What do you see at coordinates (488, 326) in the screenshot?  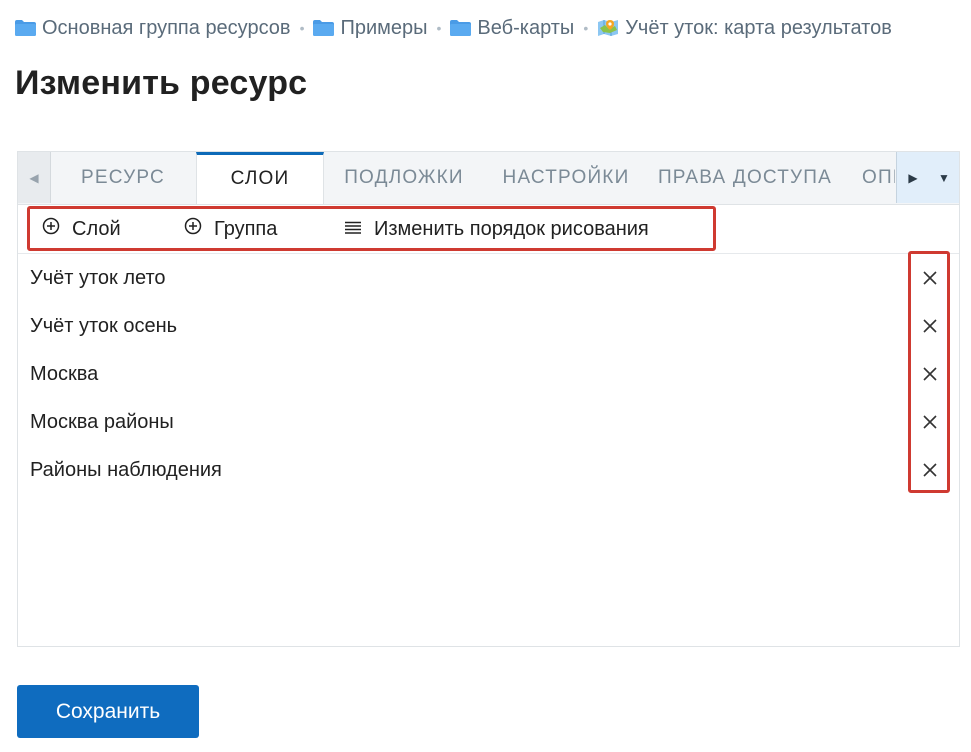 I see `list-item: Учёт уток осень` at bounding box center [488, 326].